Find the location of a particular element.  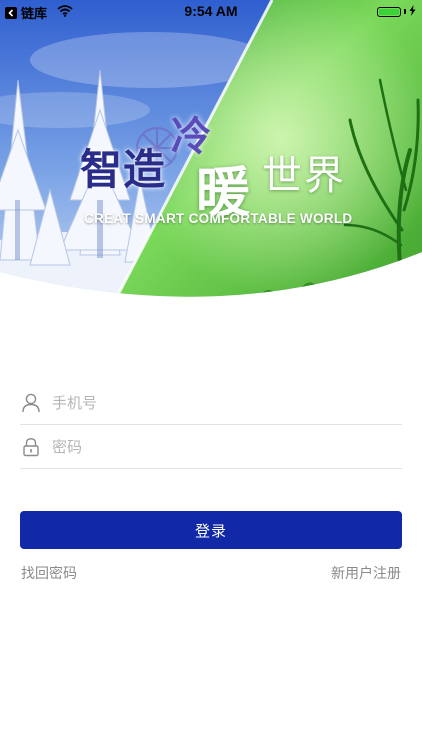

status-time: 9:54 AM is located at coordinates (211, 11).